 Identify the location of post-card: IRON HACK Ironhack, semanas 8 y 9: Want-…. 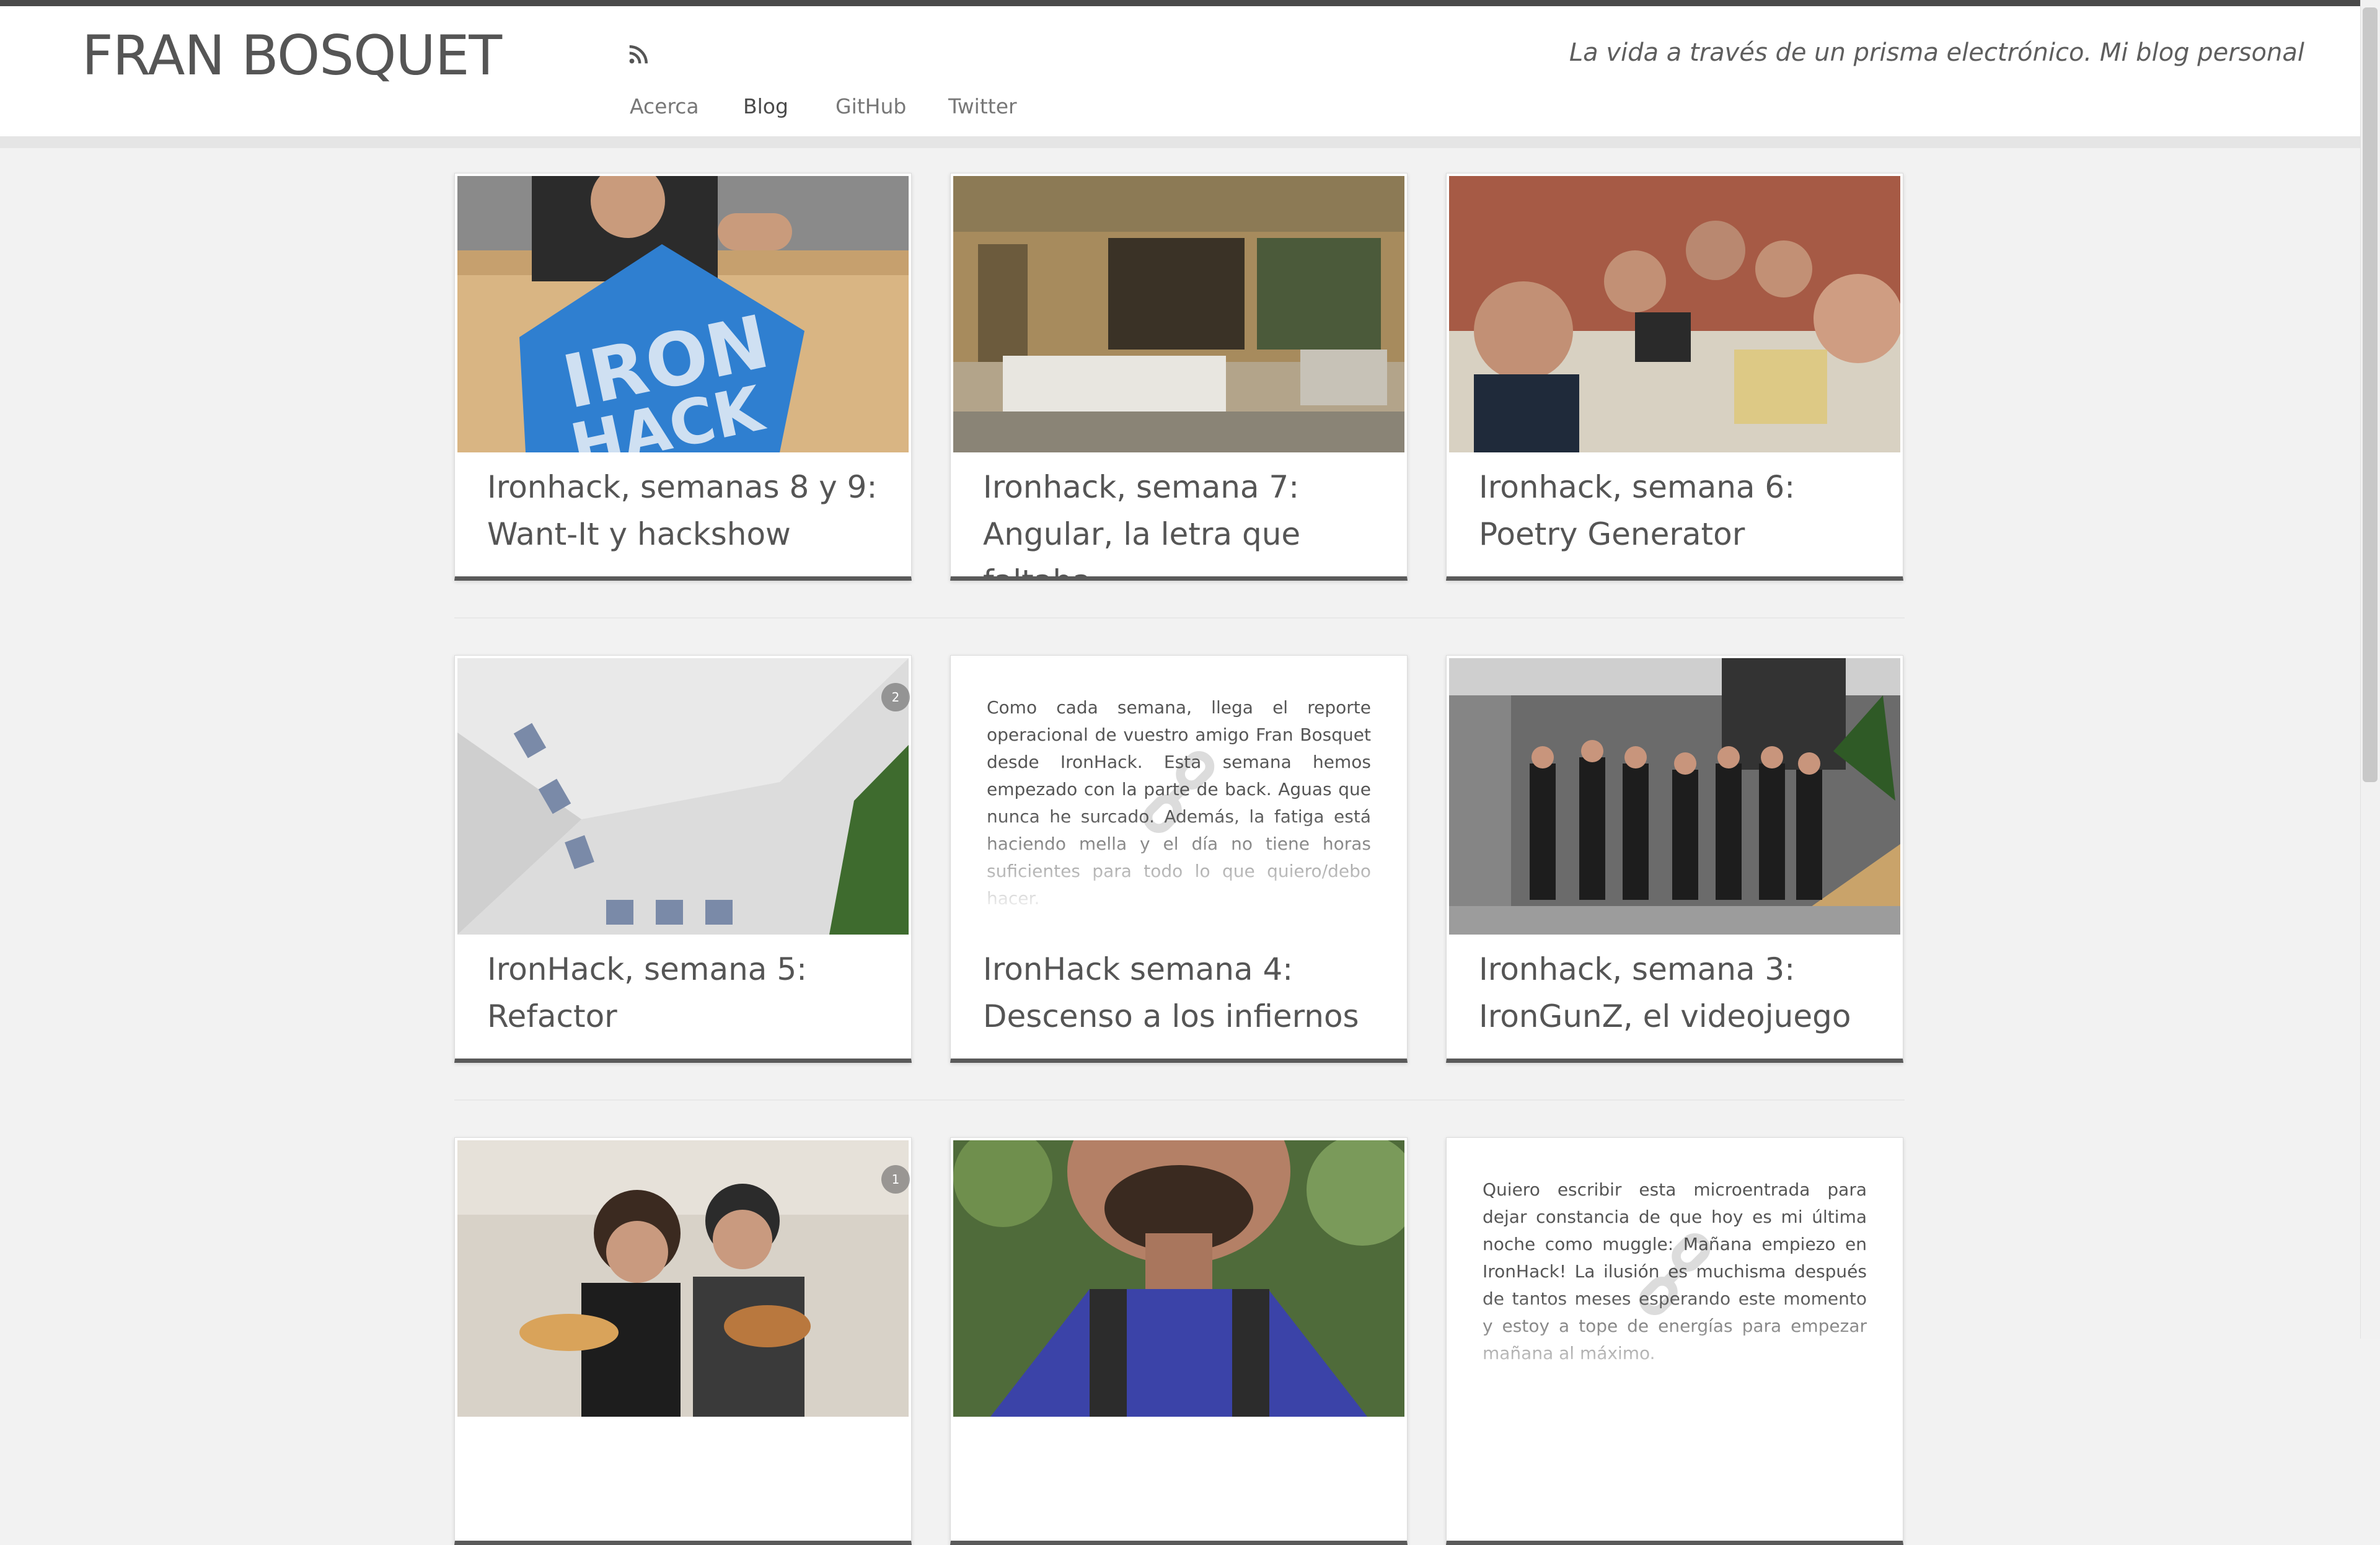
(683, 377).